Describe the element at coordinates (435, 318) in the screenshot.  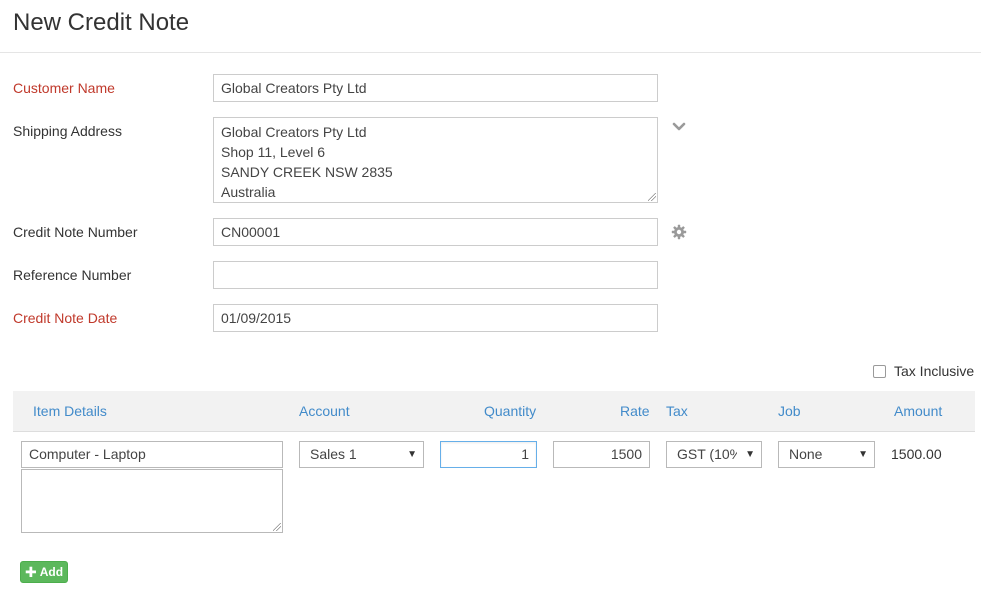
I see `credit-note-date-input: 01/09/2015` at that location.